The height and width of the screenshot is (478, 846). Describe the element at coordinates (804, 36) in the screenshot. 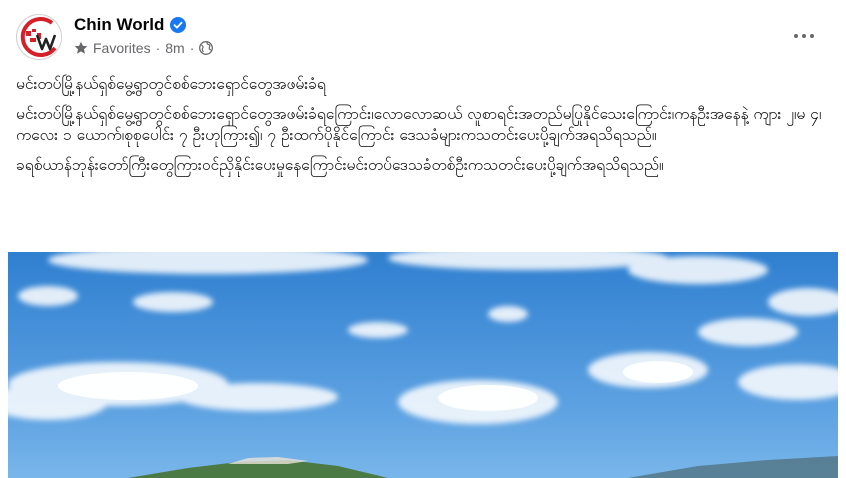

I see `more-options-button` at that location.